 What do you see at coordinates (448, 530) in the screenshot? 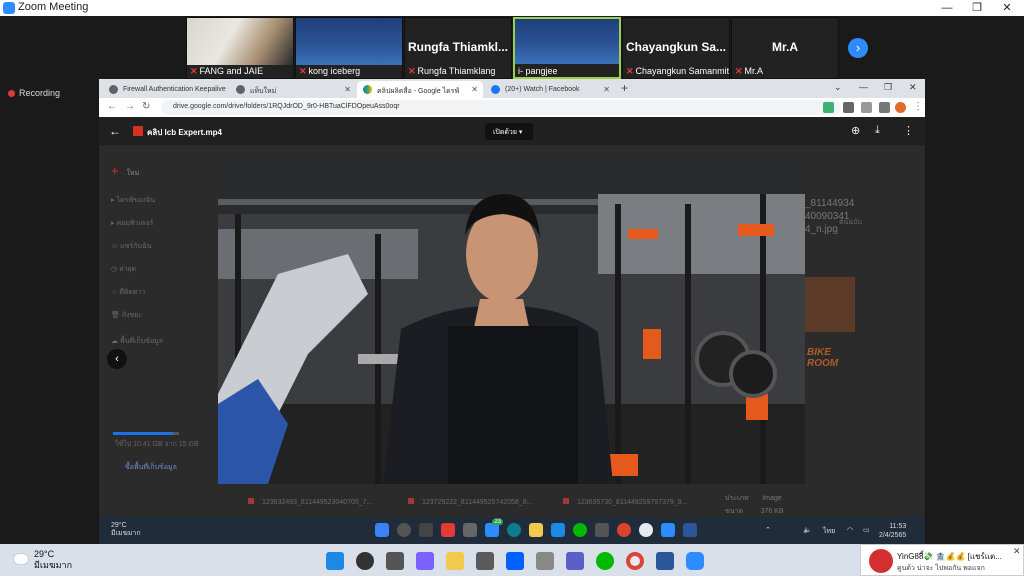
I see `gift-app-icon` at bounding box center [448, 530].